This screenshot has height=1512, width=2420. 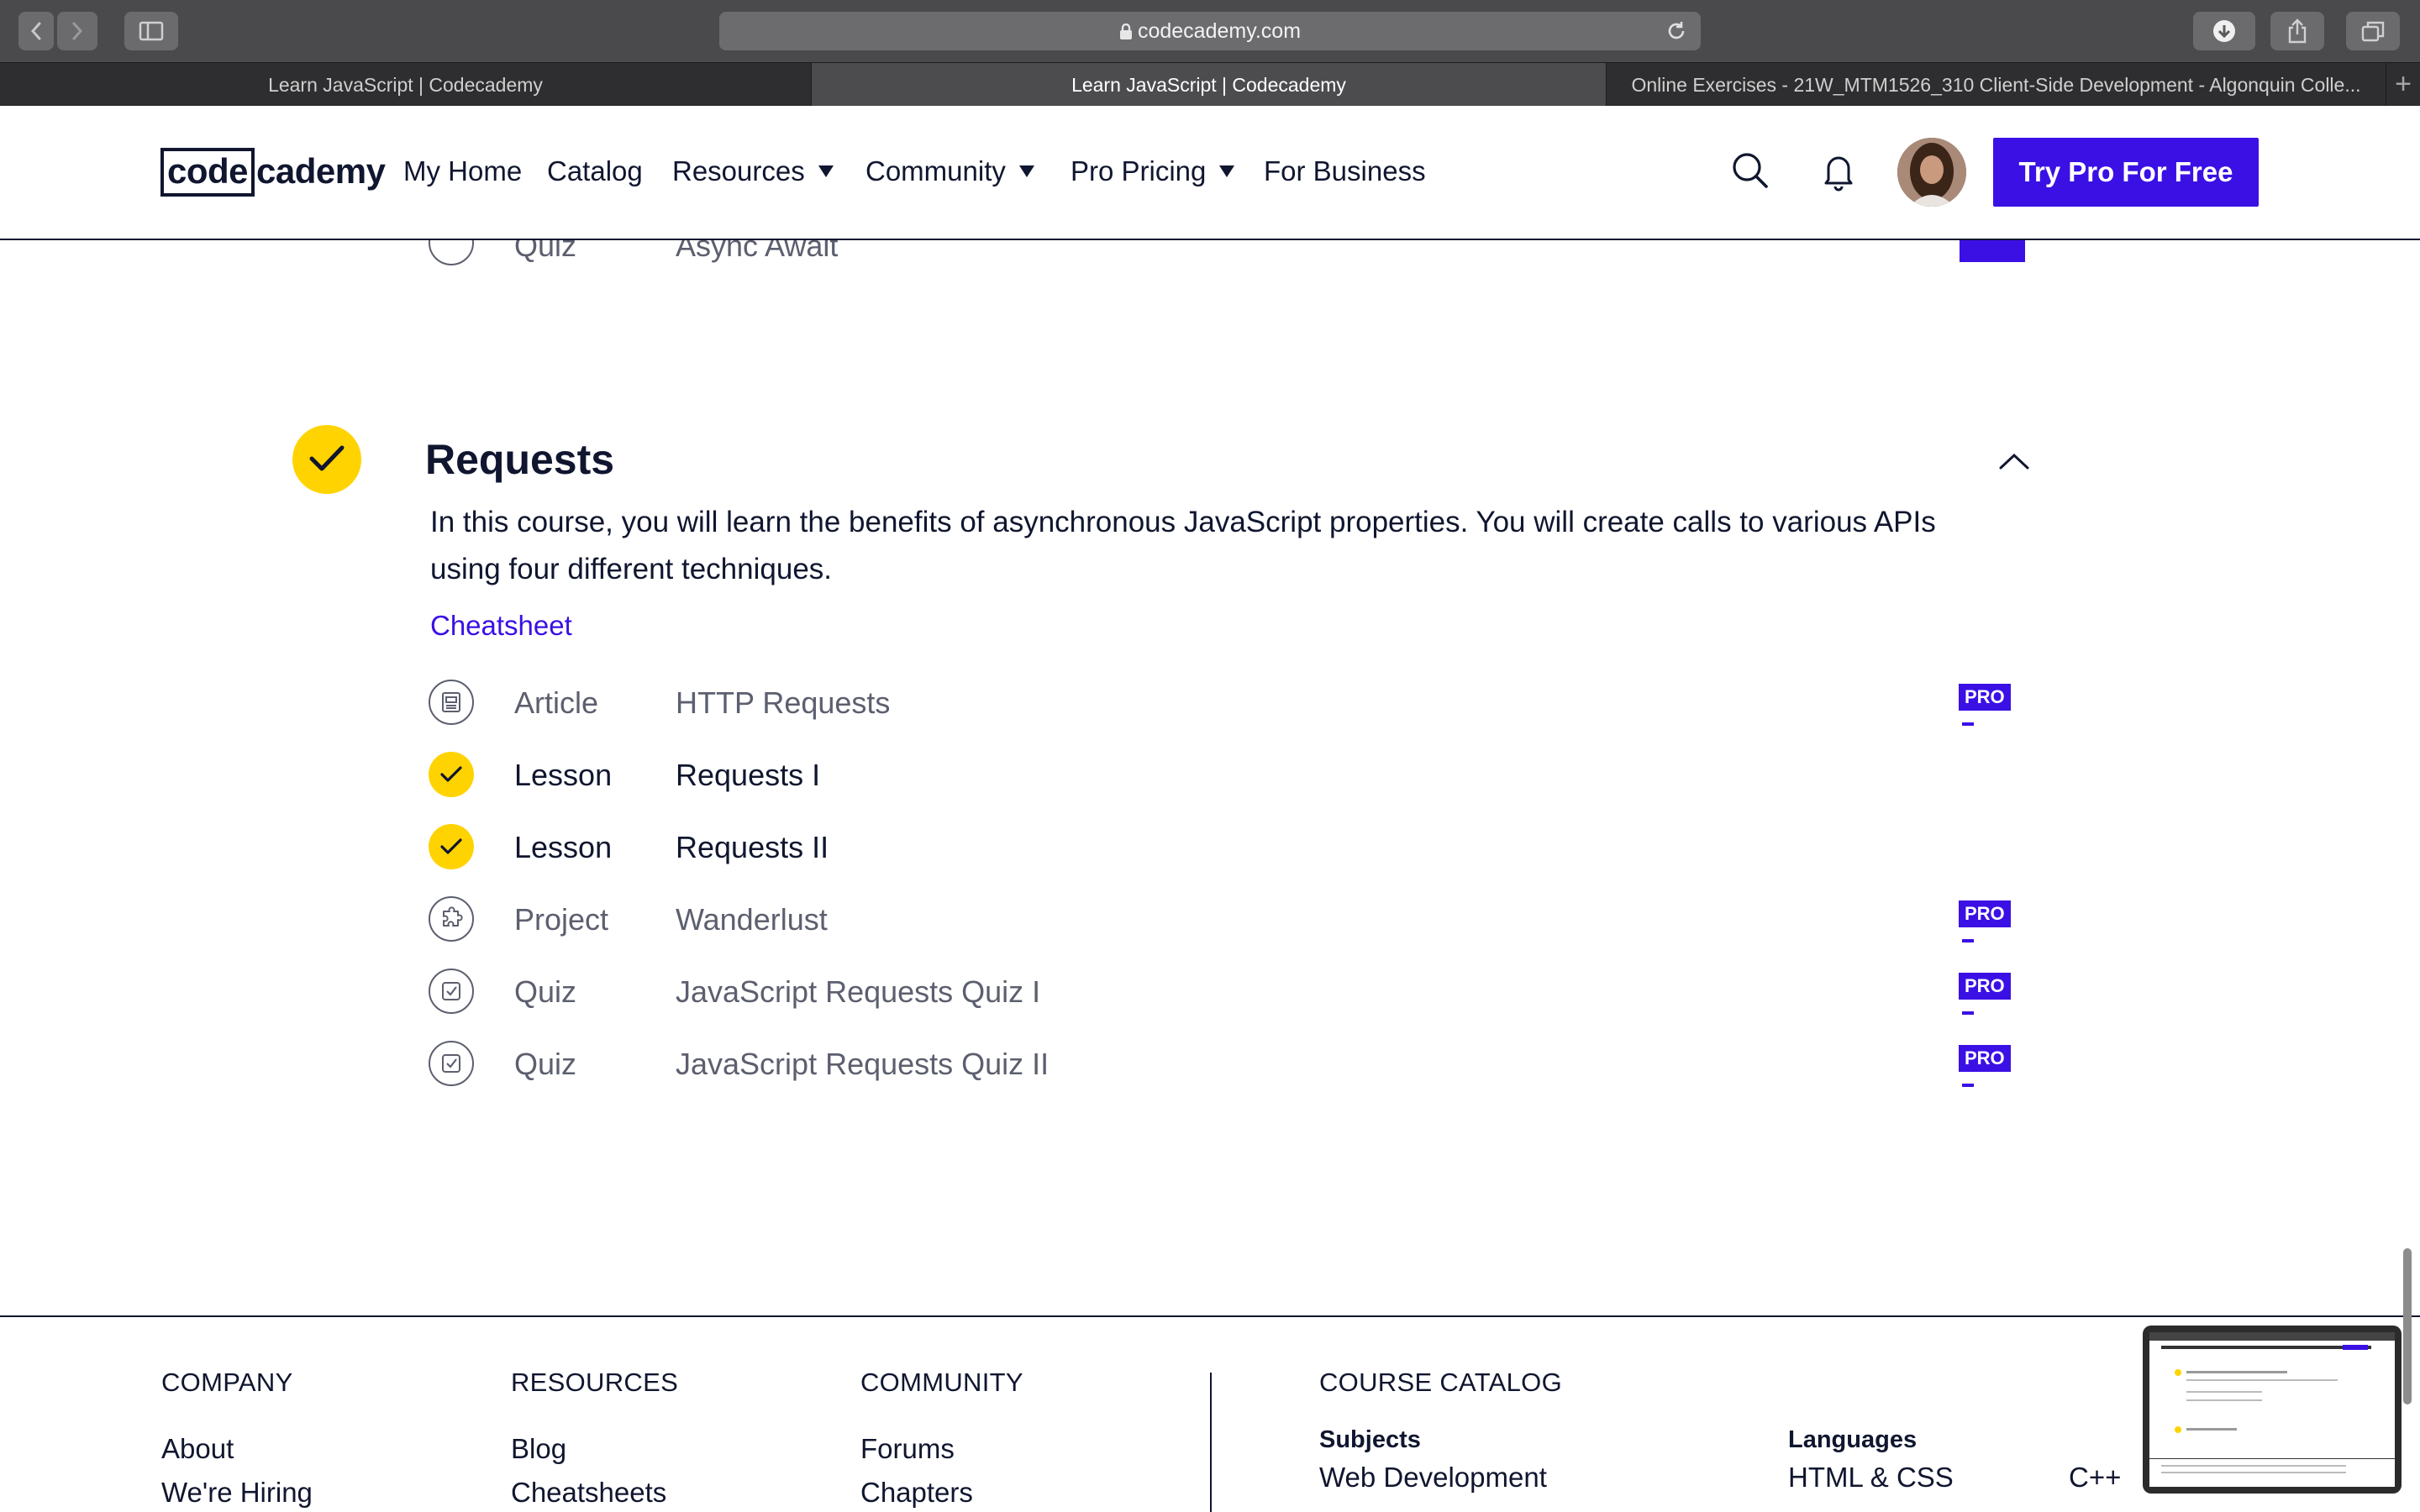 I want to click on item-name: Wanderlust, so click(x=752, y=919).